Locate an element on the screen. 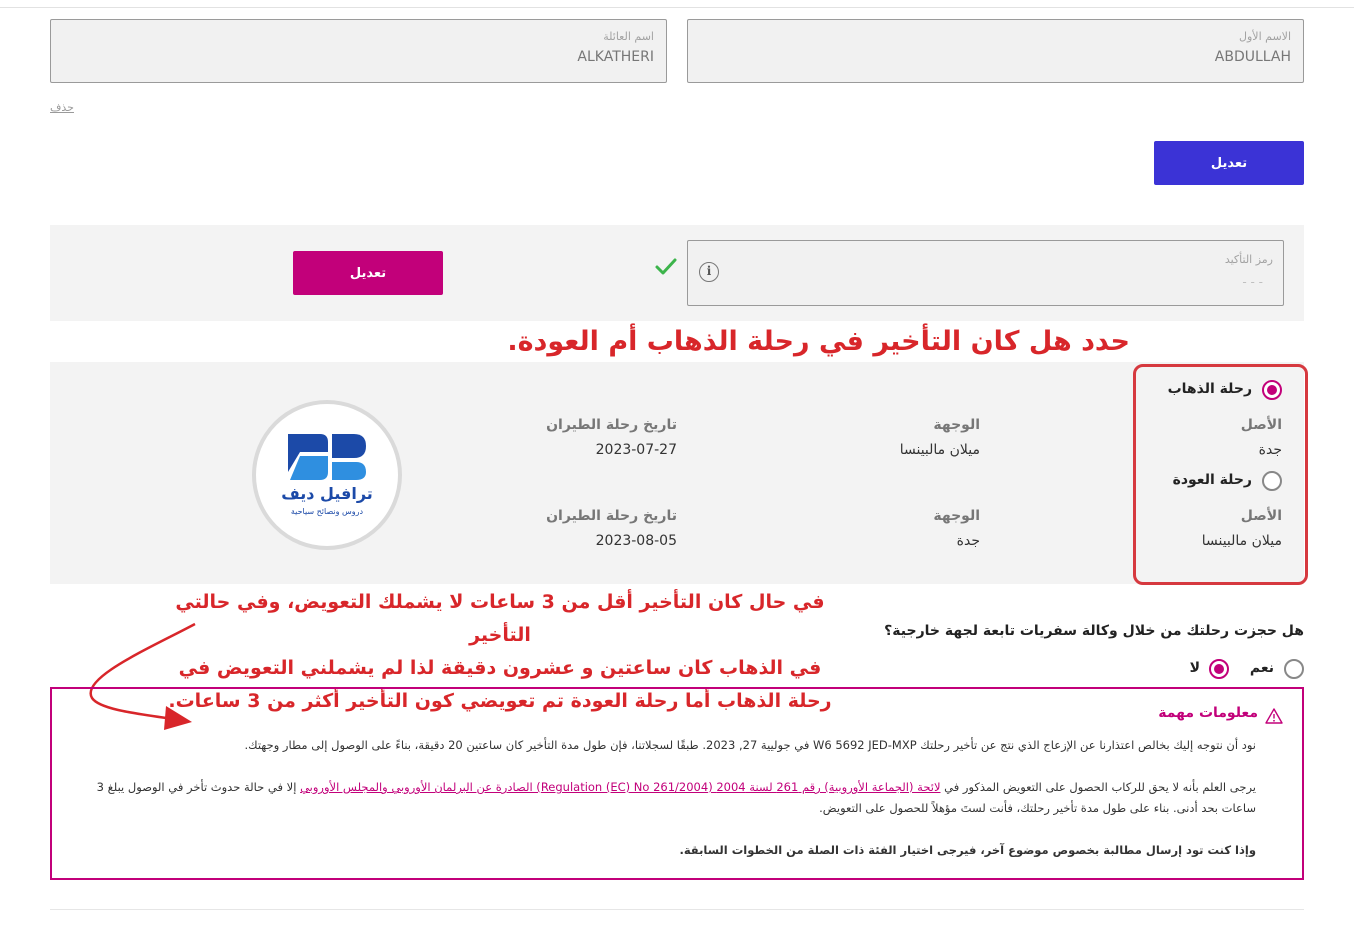 The height and width of the screenshot is (936, 1354). return-destination-header: الوجهة is located at coordinates (956, 516).